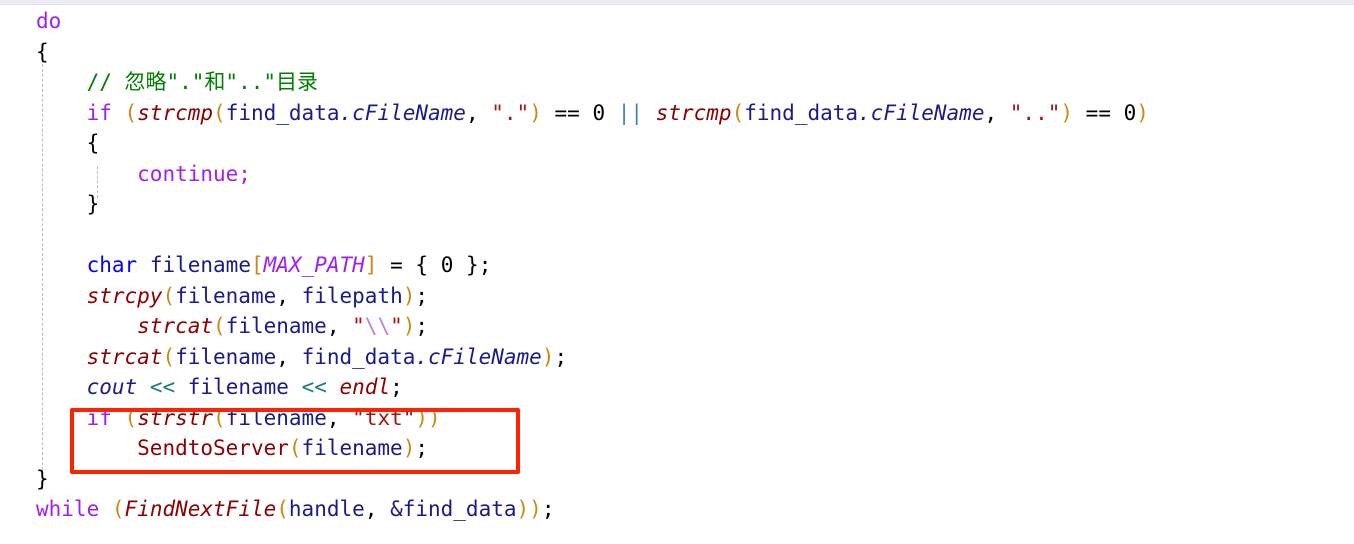  What do you see at coordinates (677, 143) in the screenshot?
I see `code-line-5: {` at bounding box center [677, 143].